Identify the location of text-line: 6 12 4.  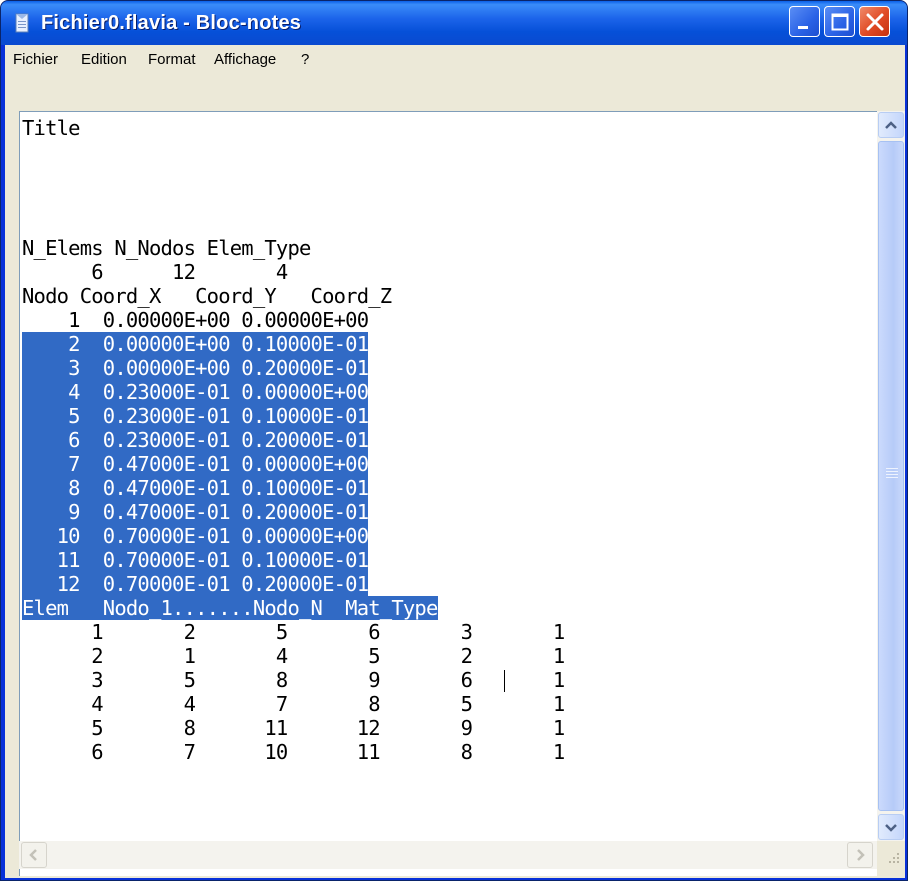
(155, 272).